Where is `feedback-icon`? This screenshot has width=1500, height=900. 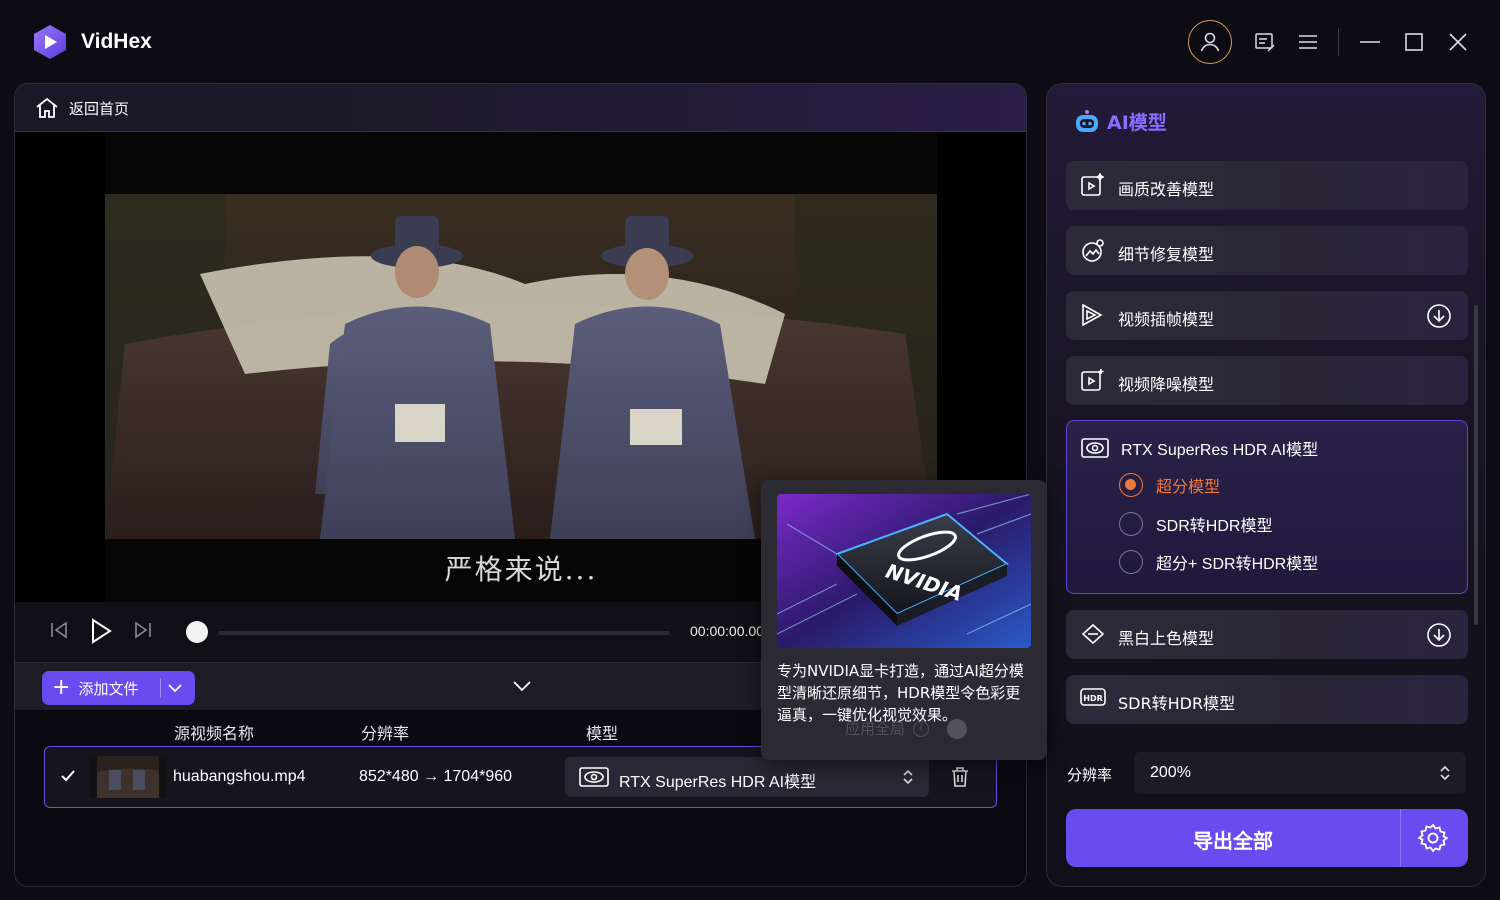
feedback-icon is located at coordinates (1265, 42).